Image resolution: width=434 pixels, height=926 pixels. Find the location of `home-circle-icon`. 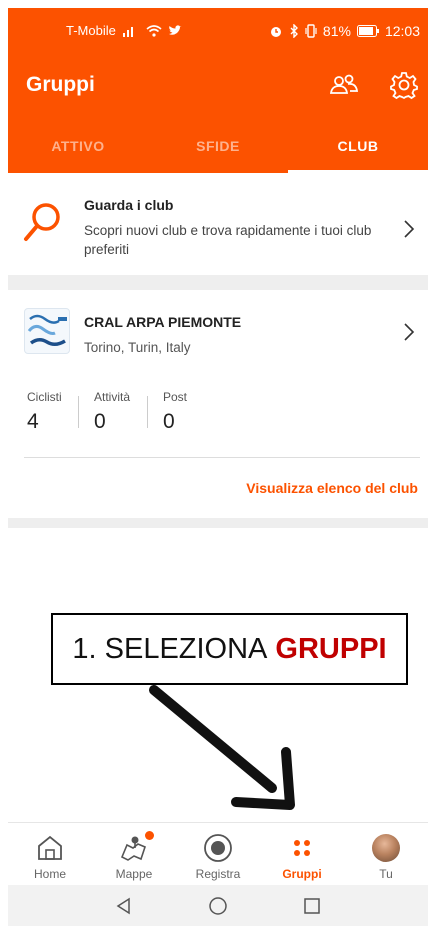

home-circle-icon is located at coordinates (218, 906).